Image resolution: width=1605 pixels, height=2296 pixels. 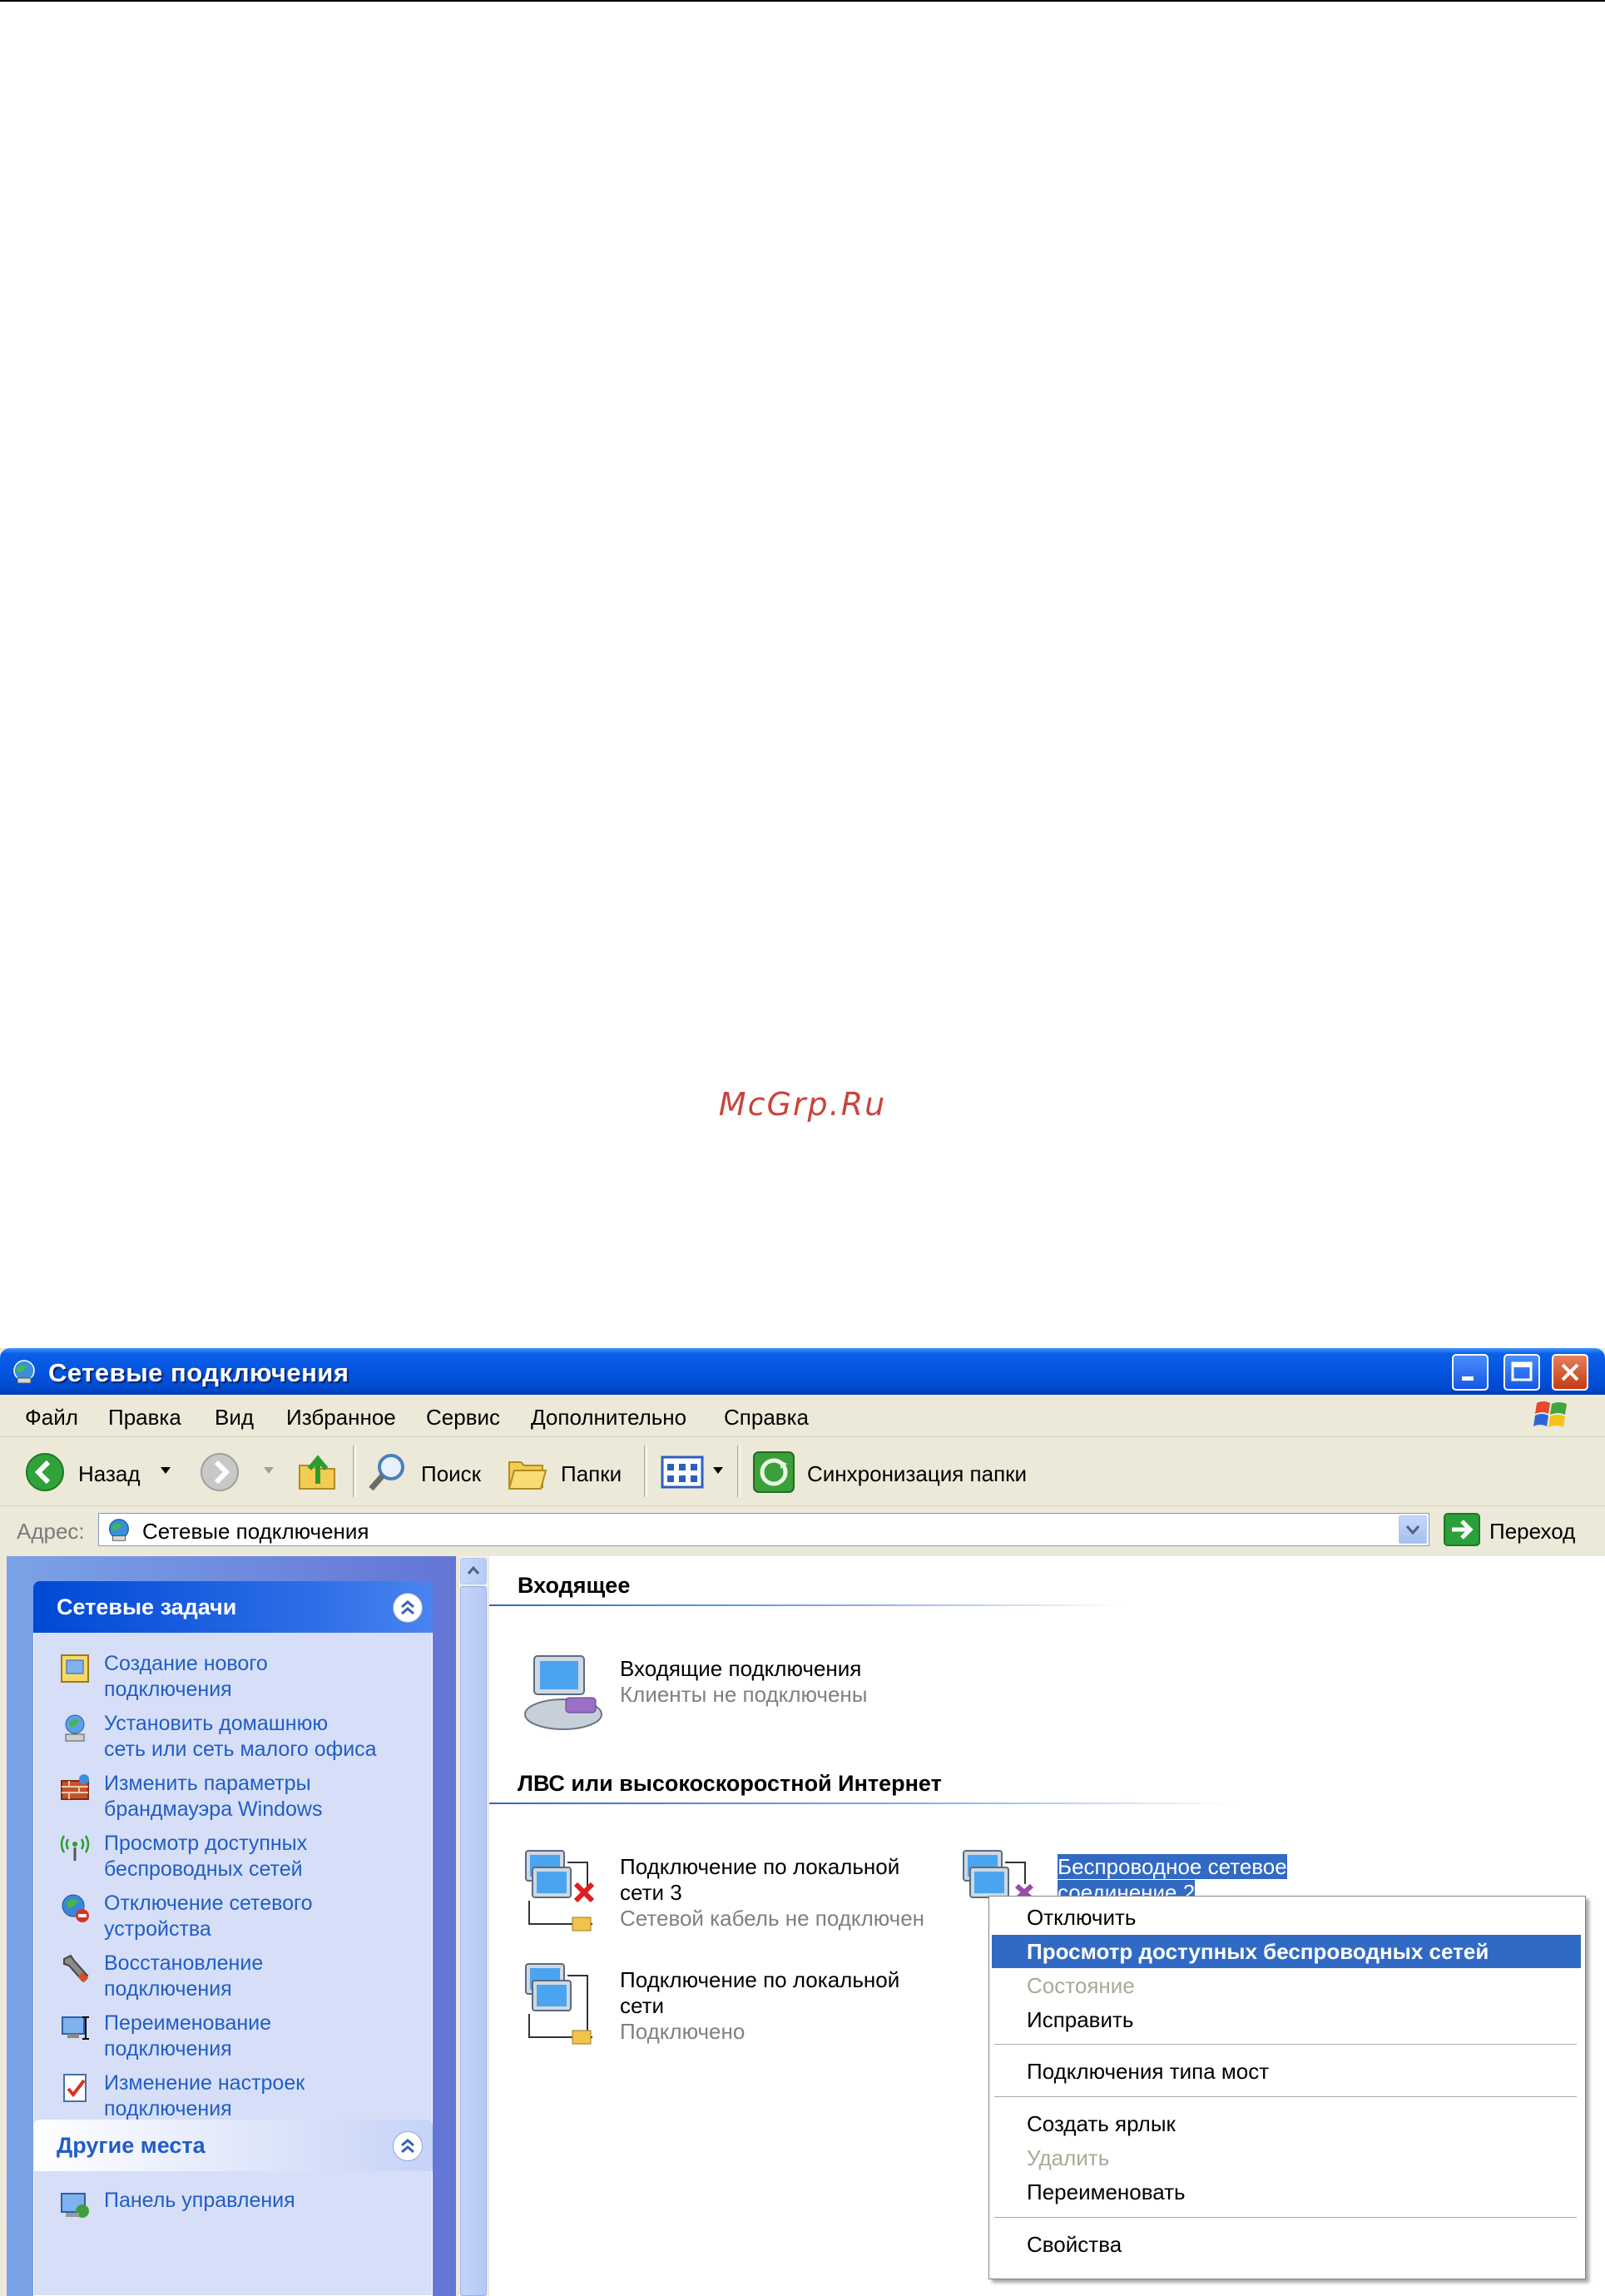 What do you see at coordinates (772, 1918) in the screenshot?
I see `connection-status: Сетевой кабель не подключен` at bounding box center [772, 1918].